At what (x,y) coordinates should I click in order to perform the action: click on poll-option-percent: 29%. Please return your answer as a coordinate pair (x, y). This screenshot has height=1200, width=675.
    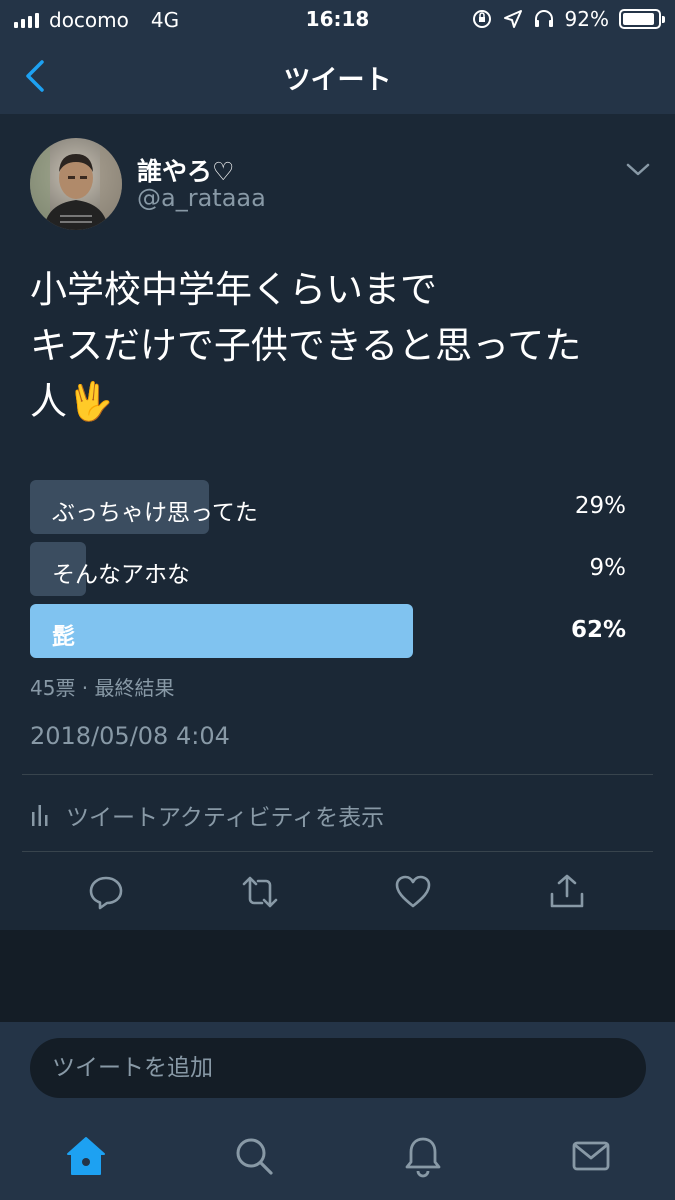
    Looking at the image, I should click on (600, 506).